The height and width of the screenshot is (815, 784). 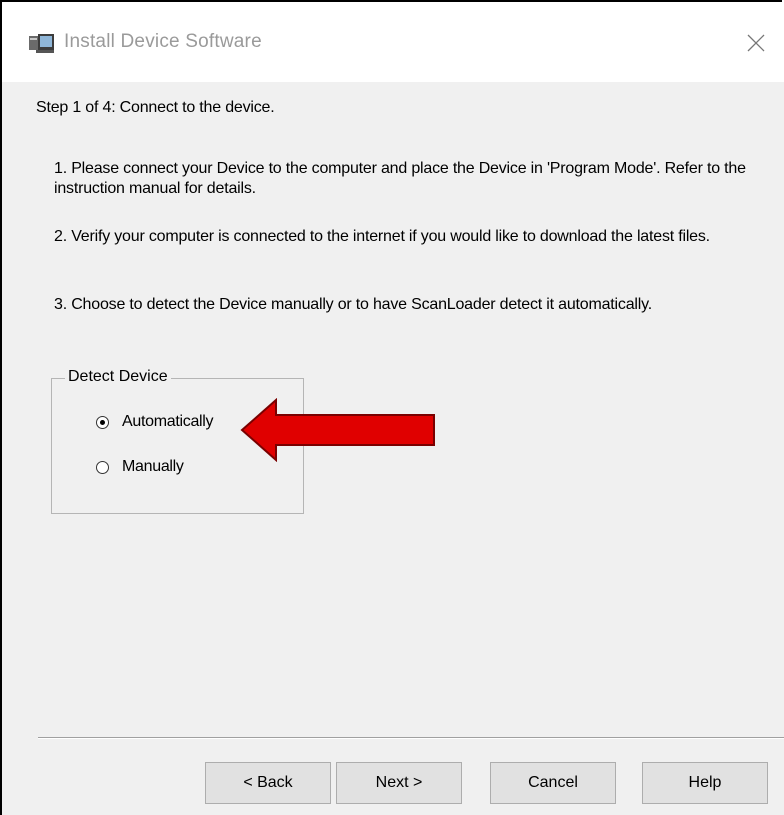 What do you see at coordinates (553, 783) in the screenshot?
I see `cancel-button: Cancel` at bounding box center [553, 783].